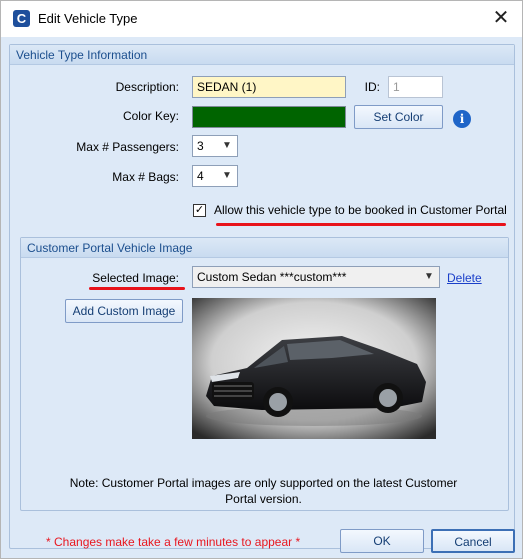 This screenshot has width=523, height=559. I want to click on add-custom-image-button: Add Custom Image, so click(124, 311).